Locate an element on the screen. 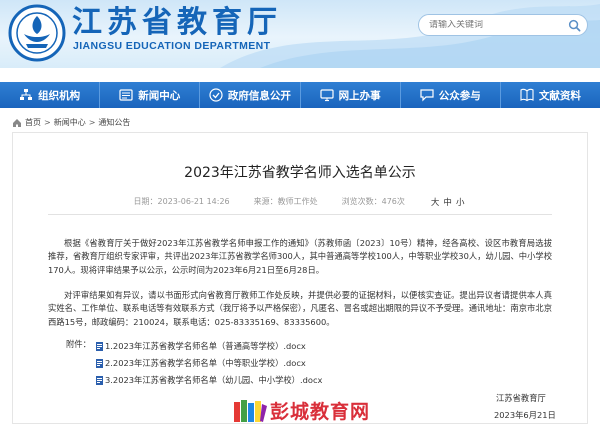  signature-org: 江苏省教育厅 is located at coordinates (521, 398).